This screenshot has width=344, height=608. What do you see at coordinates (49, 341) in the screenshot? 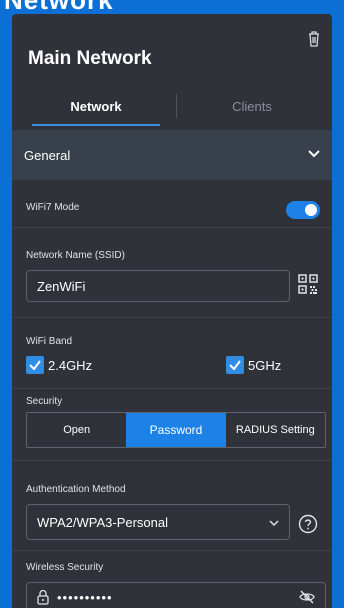
I see `wifi-band-label: WiFi Band` at bounding box center [49, 341].